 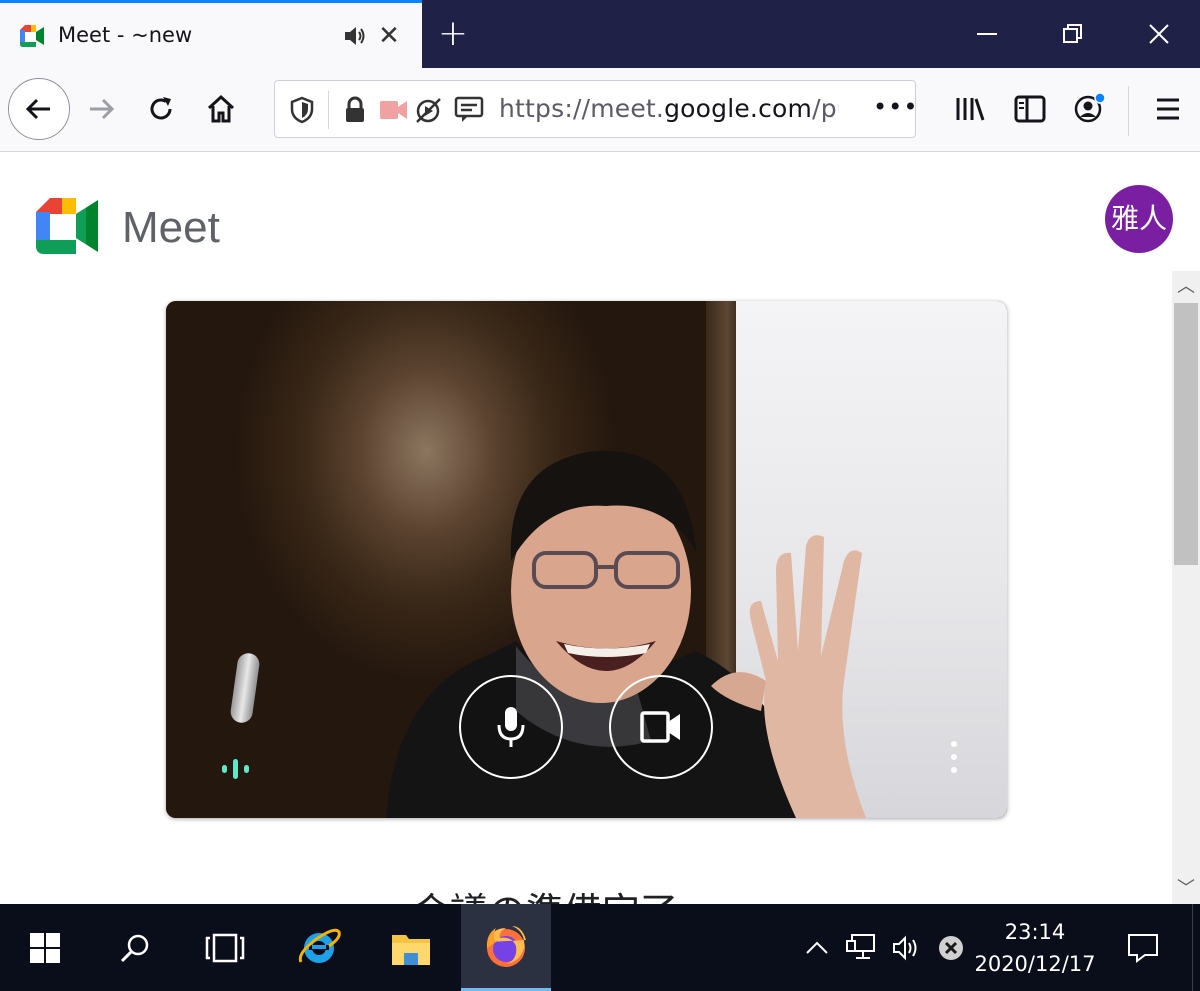 What do you see at coordinates (67, 226) in the screenshot?
I see `google-meet-logo-icon` at bounding box center [67, 226].